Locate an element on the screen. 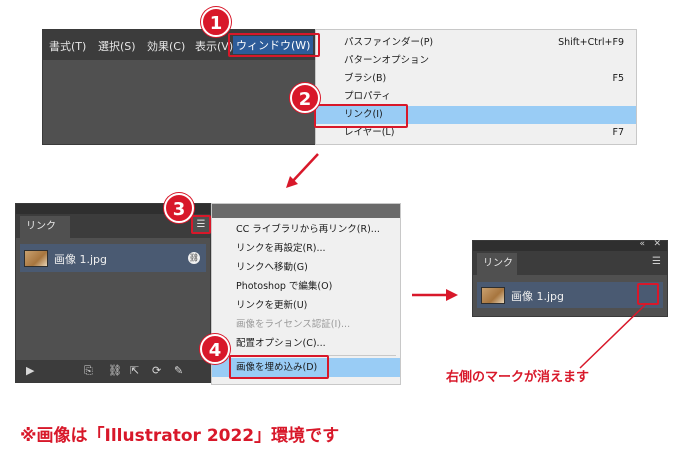 This screenshot has width=680, height=460. flyout-top-bar is located at coordinates (306, 211).